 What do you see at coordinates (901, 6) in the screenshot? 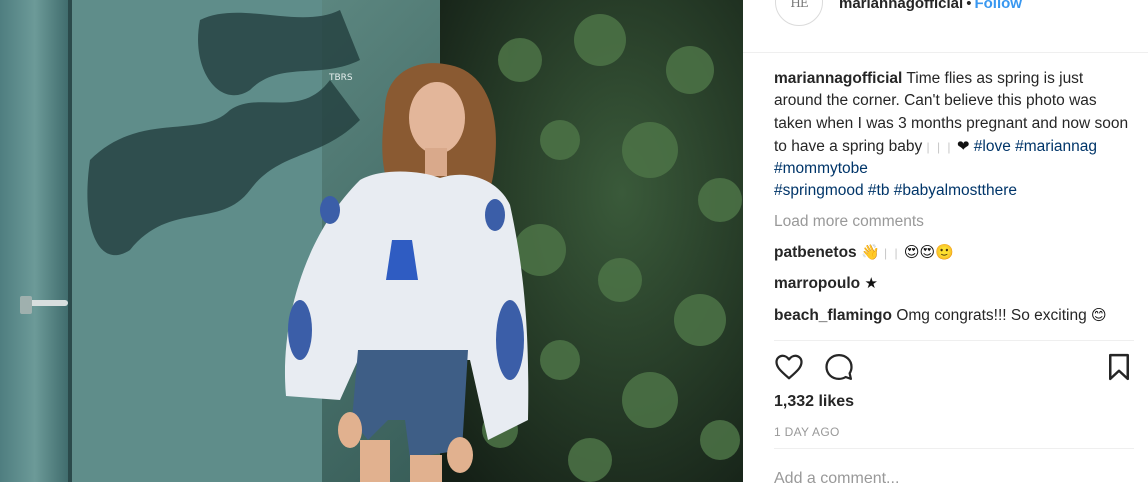
I see `header-username: mariannagofficial` at bounding box center [901, 6].